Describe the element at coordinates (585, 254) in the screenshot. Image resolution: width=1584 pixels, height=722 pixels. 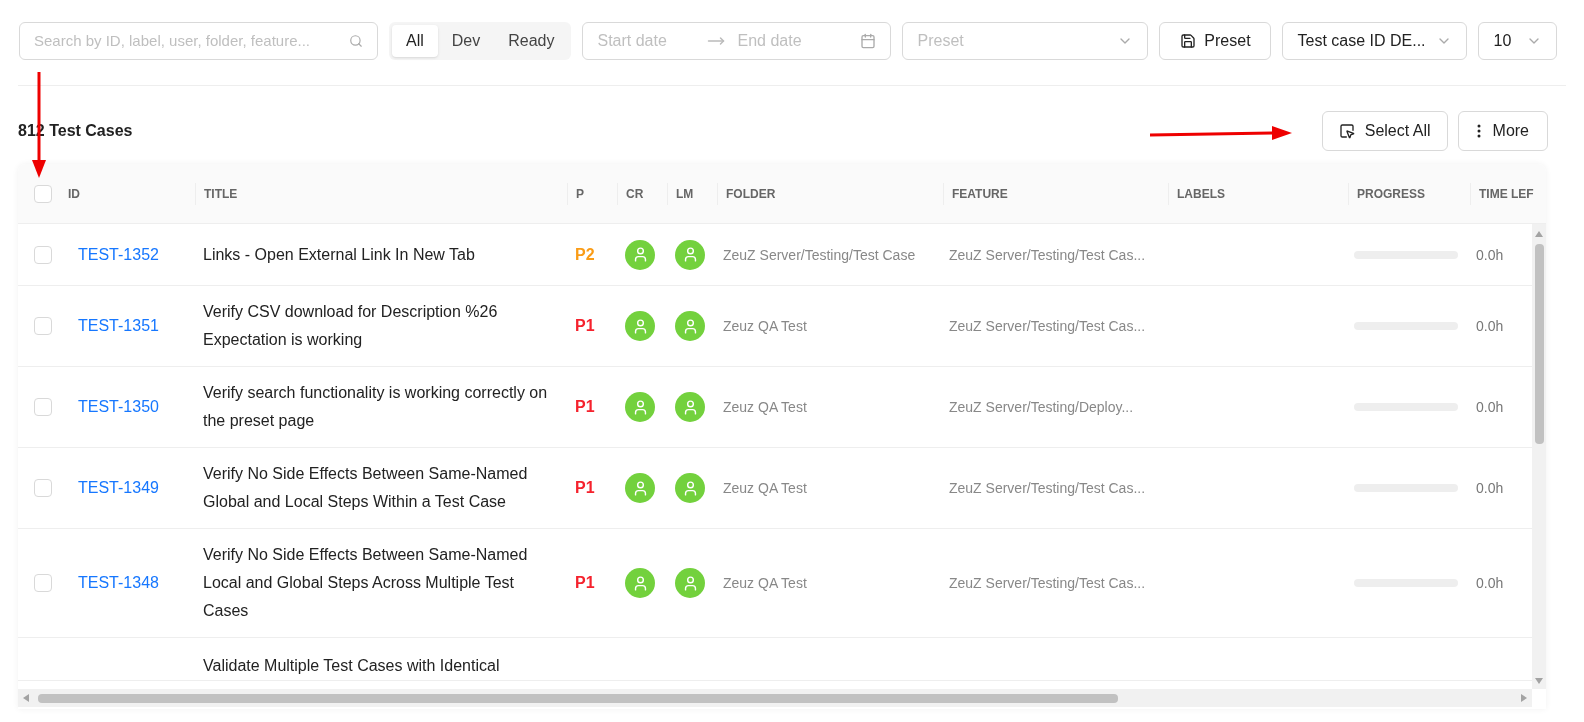
I see `priority-label: P2` at that location.